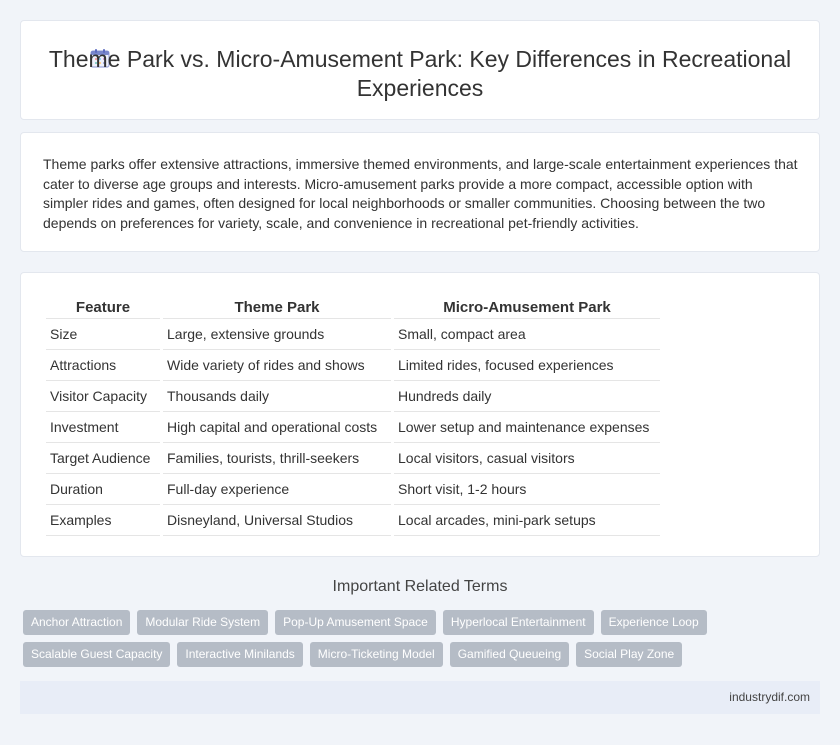 This screenshot has height=745, width=840. What do you see at coordinates (103, 308) in the screenshot?
I see `header-feature: Feature` at bounding box center [103, 308].